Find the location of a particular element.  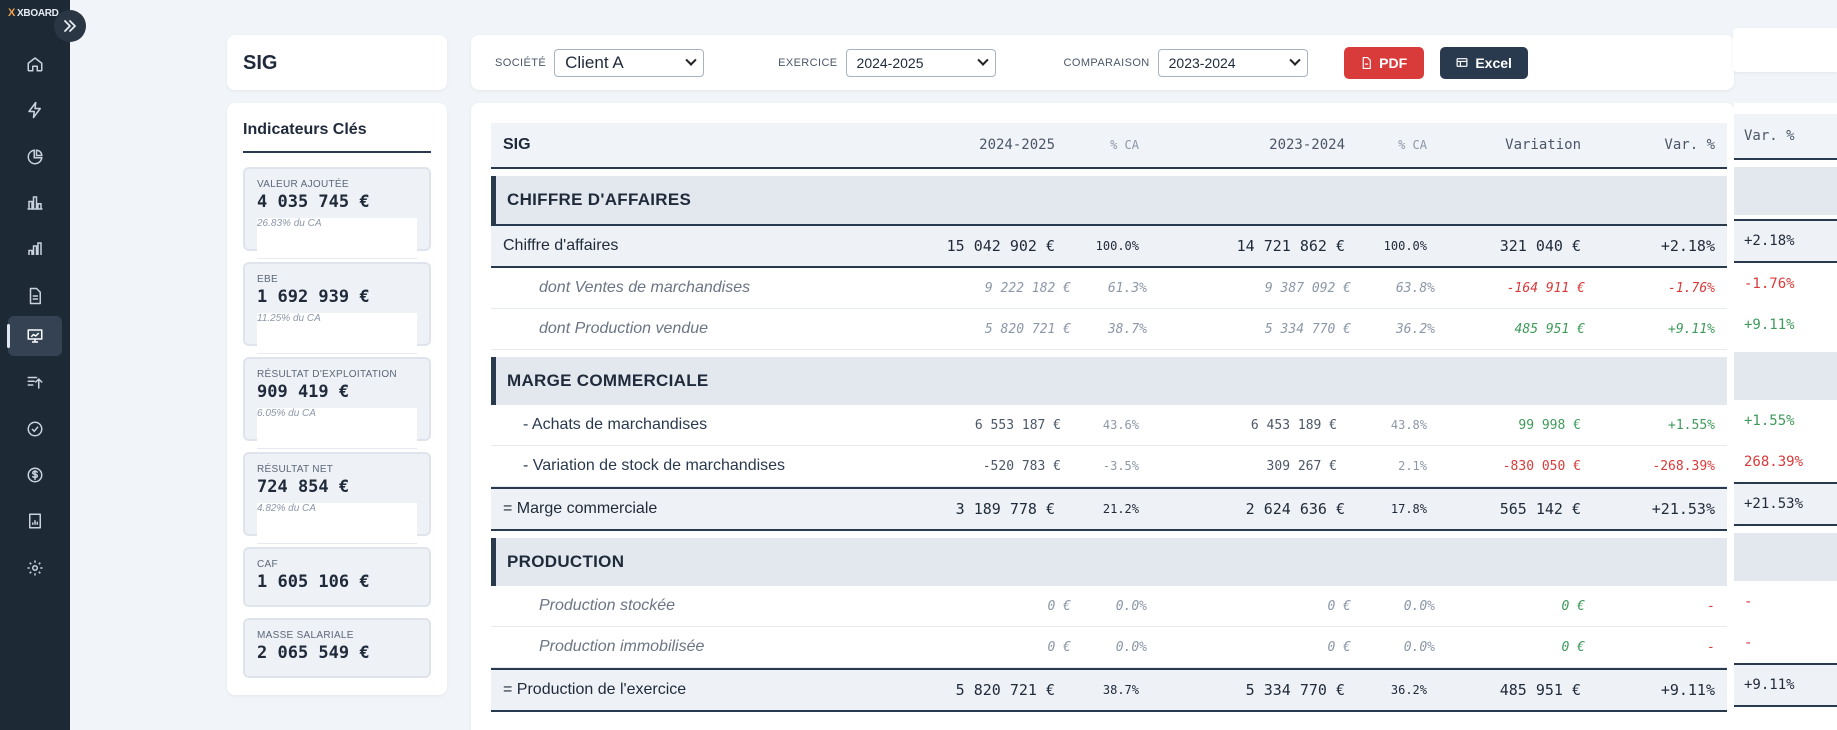

clipped-var-pct: - is located at coordinates (1748, 642).